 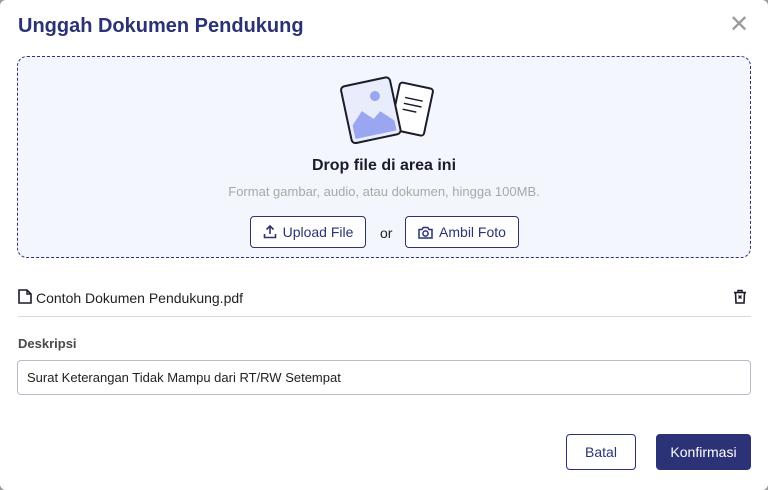 I want to click on camera-icon, so click(x=425, y=232).